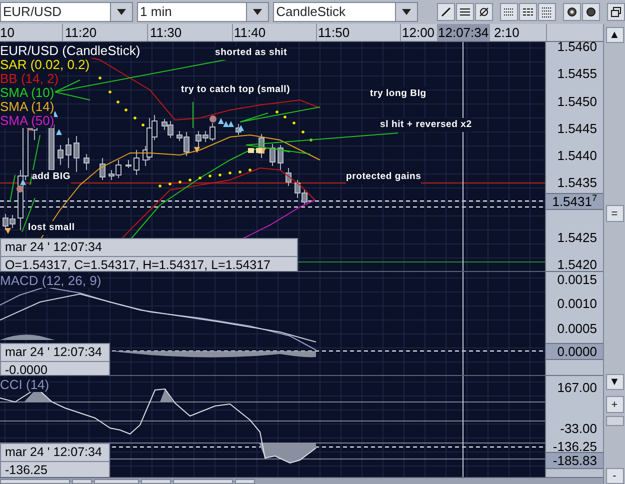  I want to click on value-label: 0.0010, so click(577, 303).